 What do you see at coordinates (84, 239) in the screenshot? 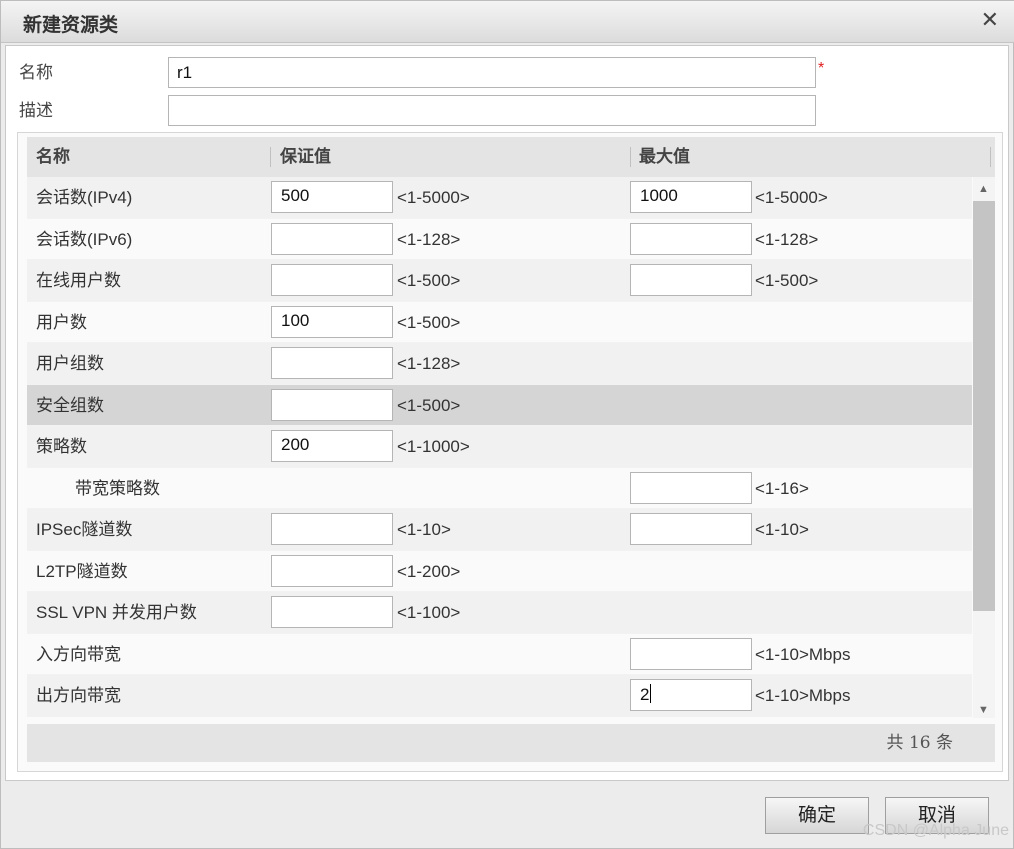
I see `row-name: 会话数(IPv6)` at bounding box center [84, 239].